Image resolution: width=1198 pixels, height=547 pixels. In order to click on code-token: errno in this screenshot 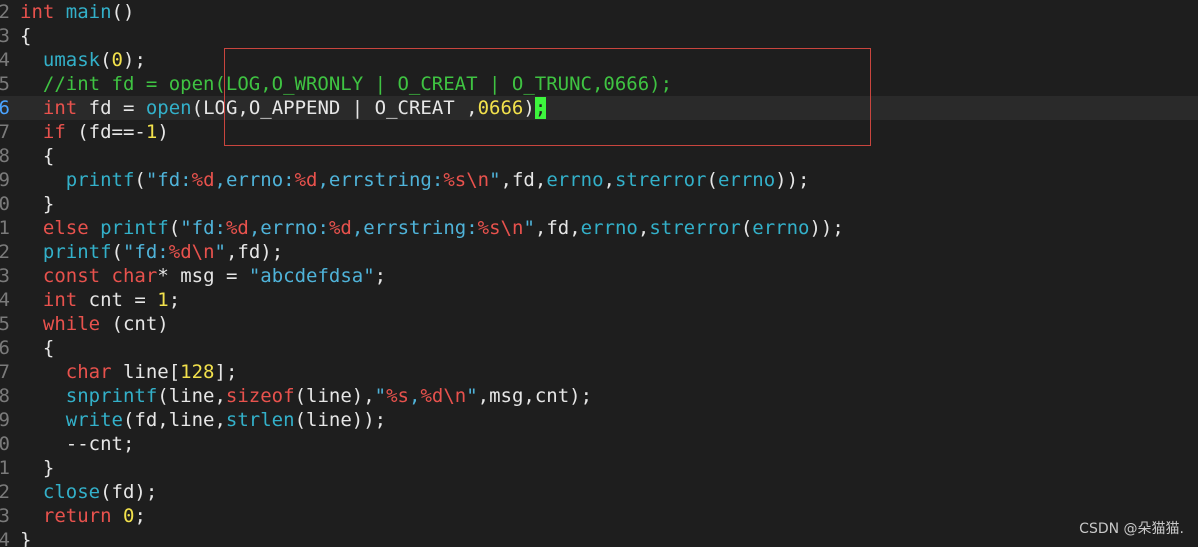, I will do `click(746, 180)`.